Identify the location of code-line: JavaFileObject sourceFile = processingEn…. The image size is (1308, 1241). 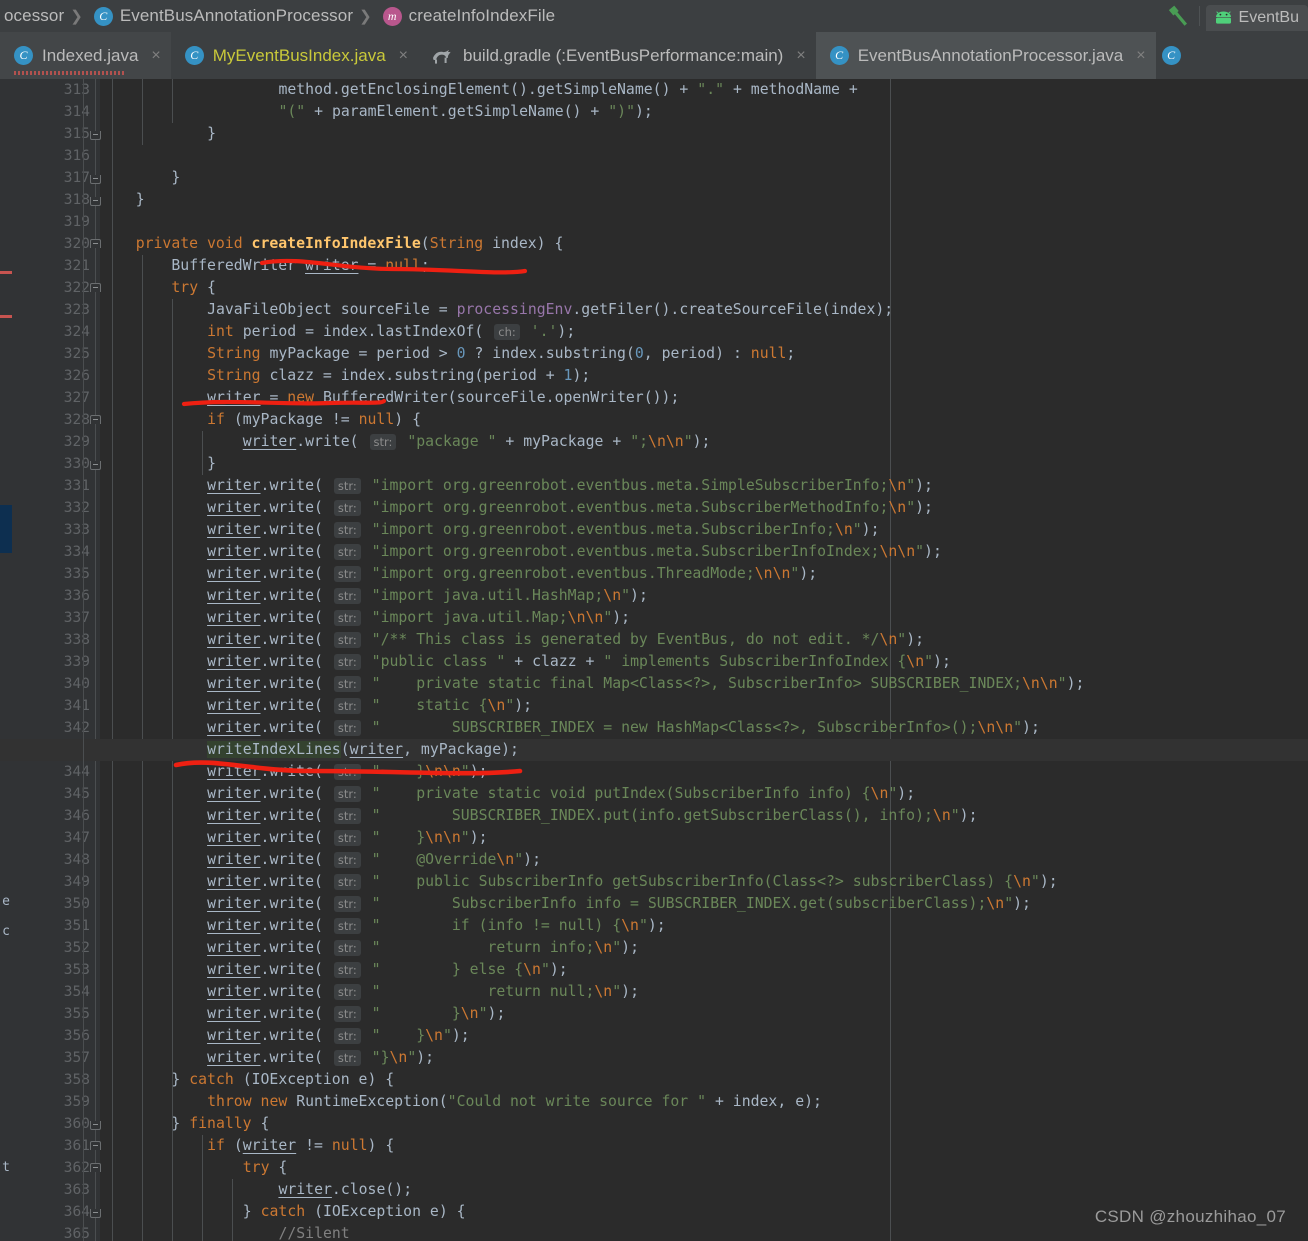
(496, 310).